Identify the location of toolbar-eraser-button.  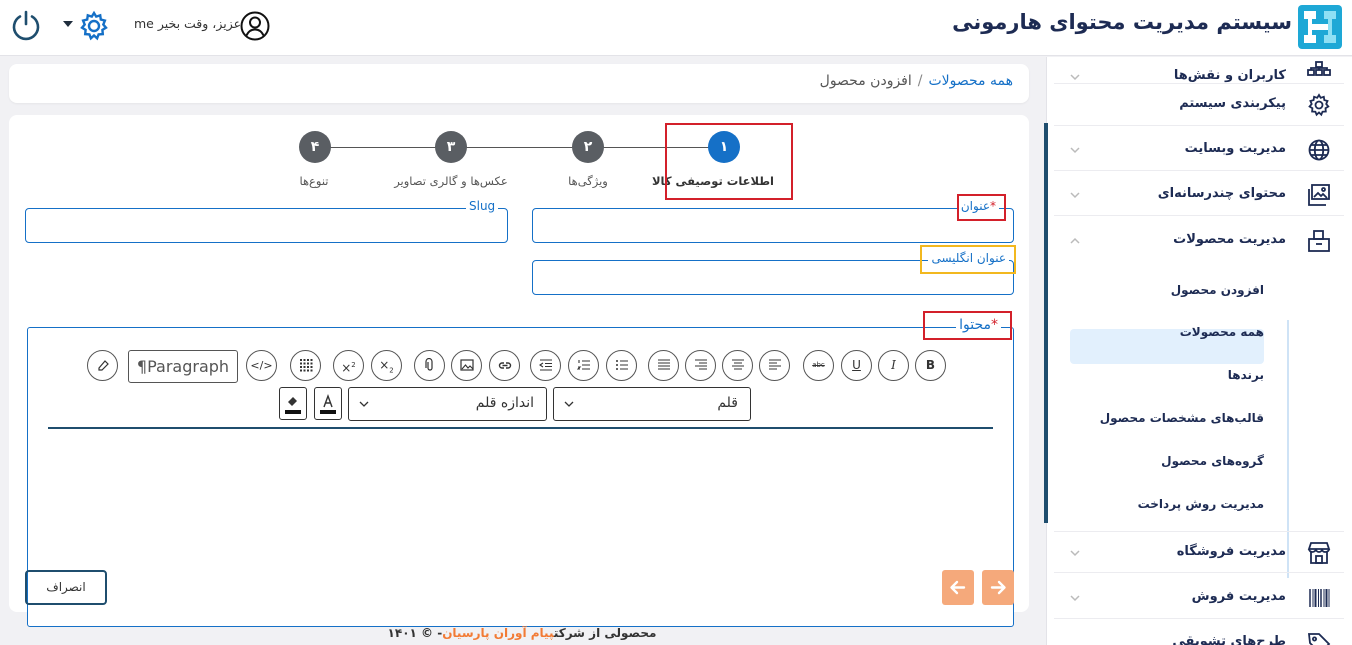
(102, 365).